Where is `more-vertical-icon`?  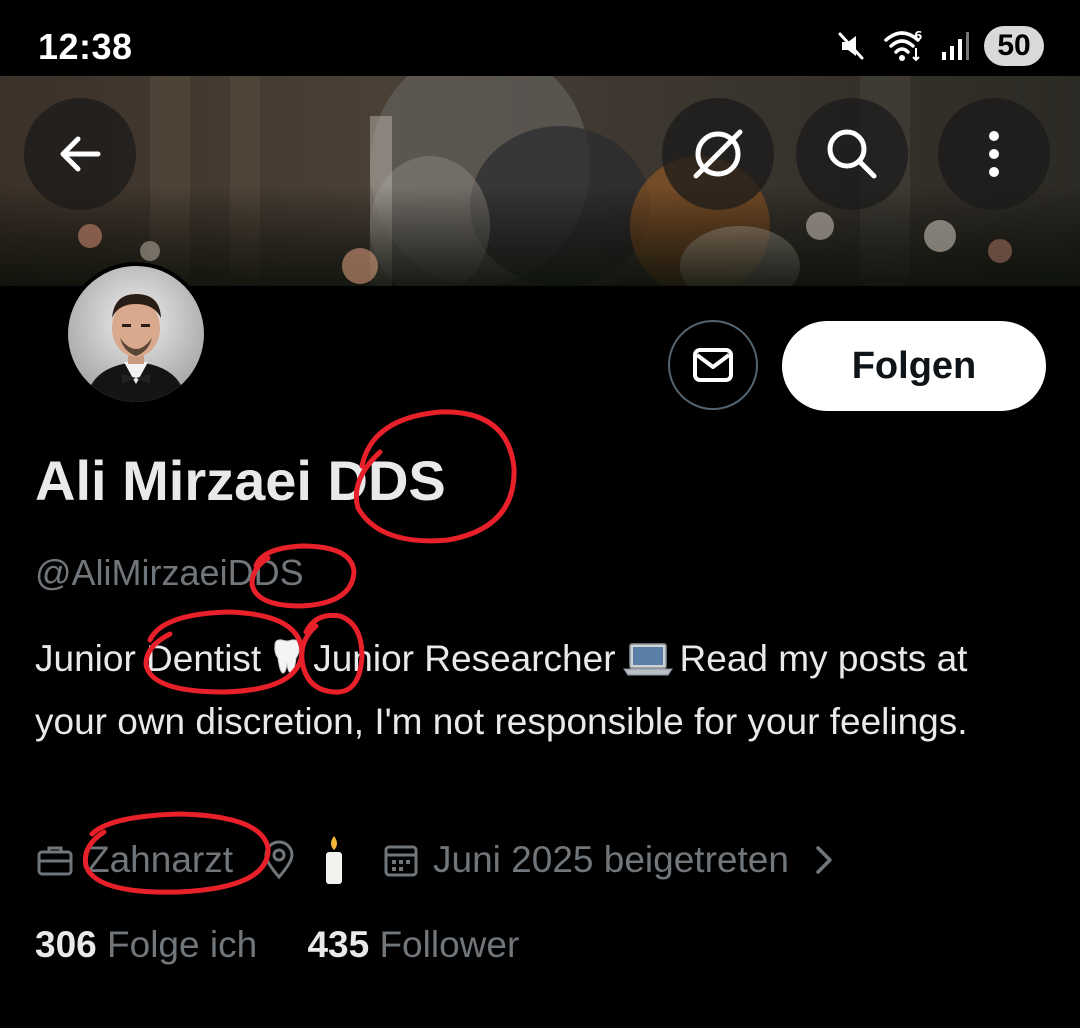 more-vertical-icon is located at coordinates (994, 154).